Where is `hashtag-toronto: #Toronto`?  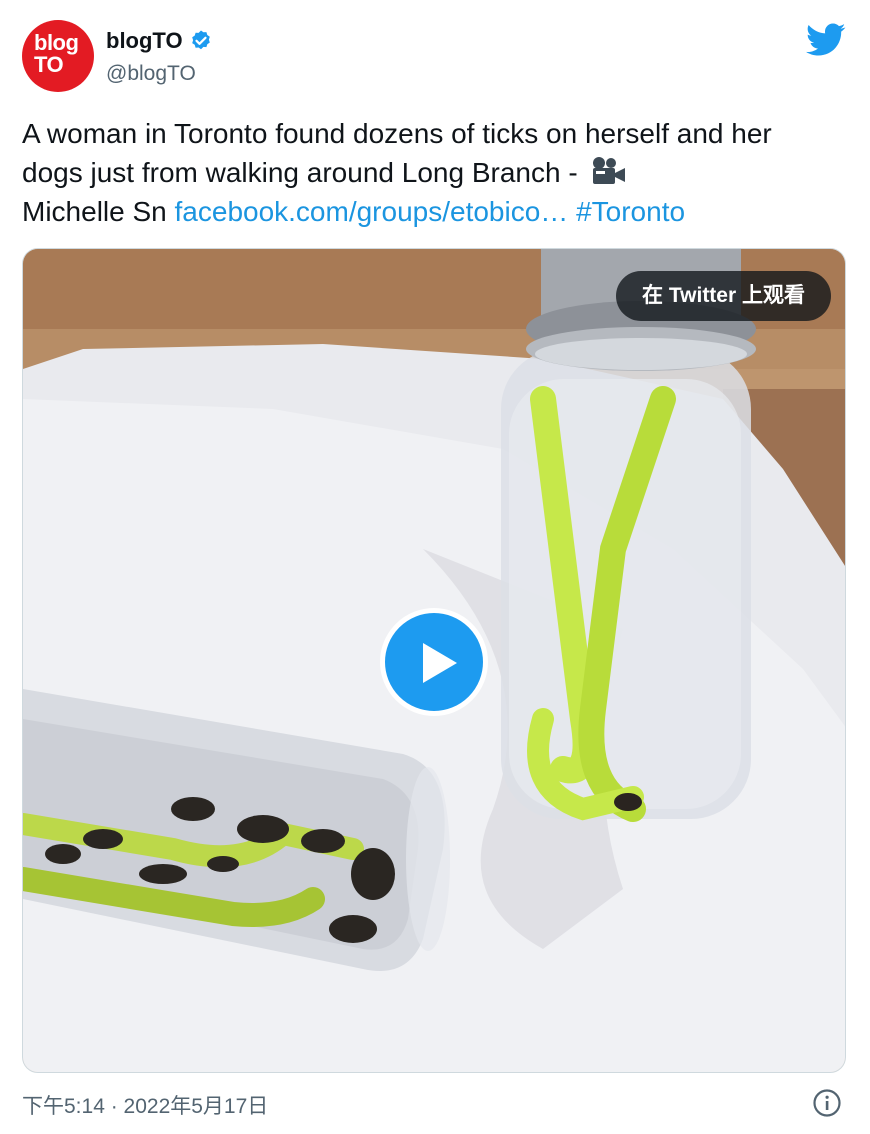 hashtag-toronto: #Toronto is located at coordinates (630, 211).